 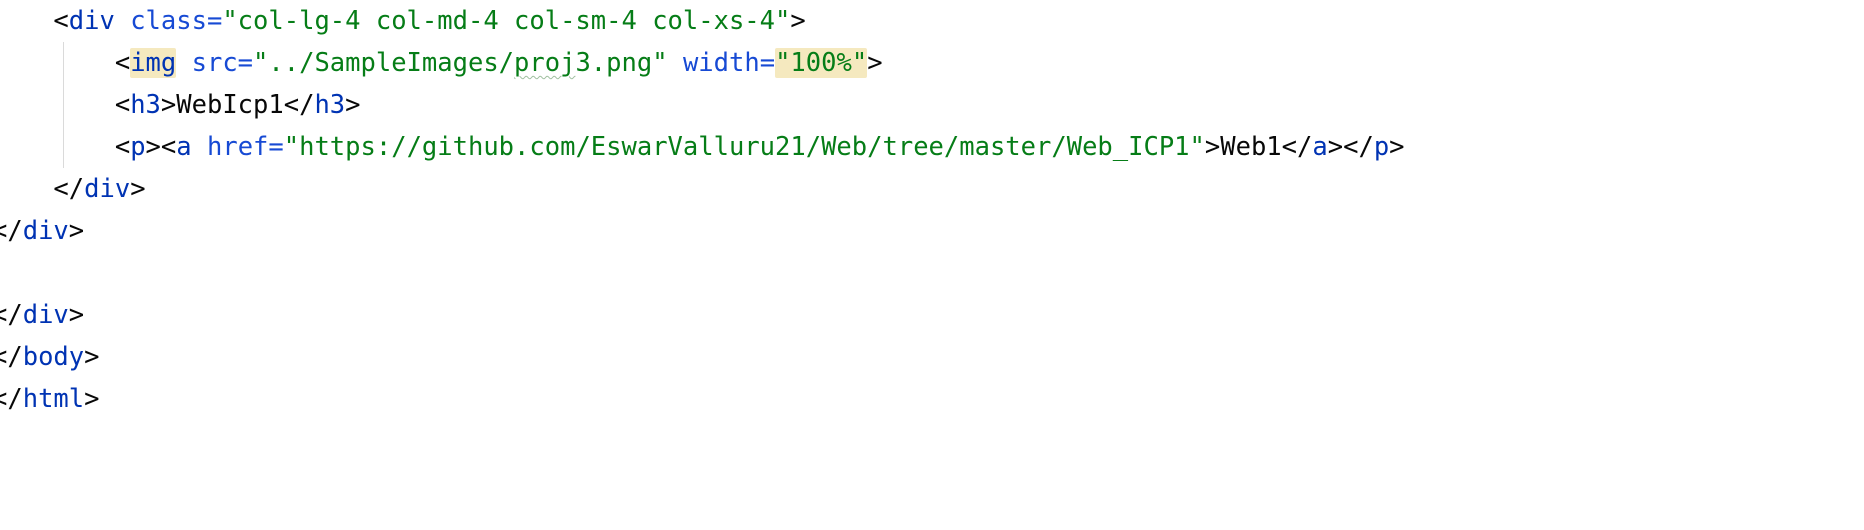 I want to click on tag-name-body: body, so click(x=53, y=357).